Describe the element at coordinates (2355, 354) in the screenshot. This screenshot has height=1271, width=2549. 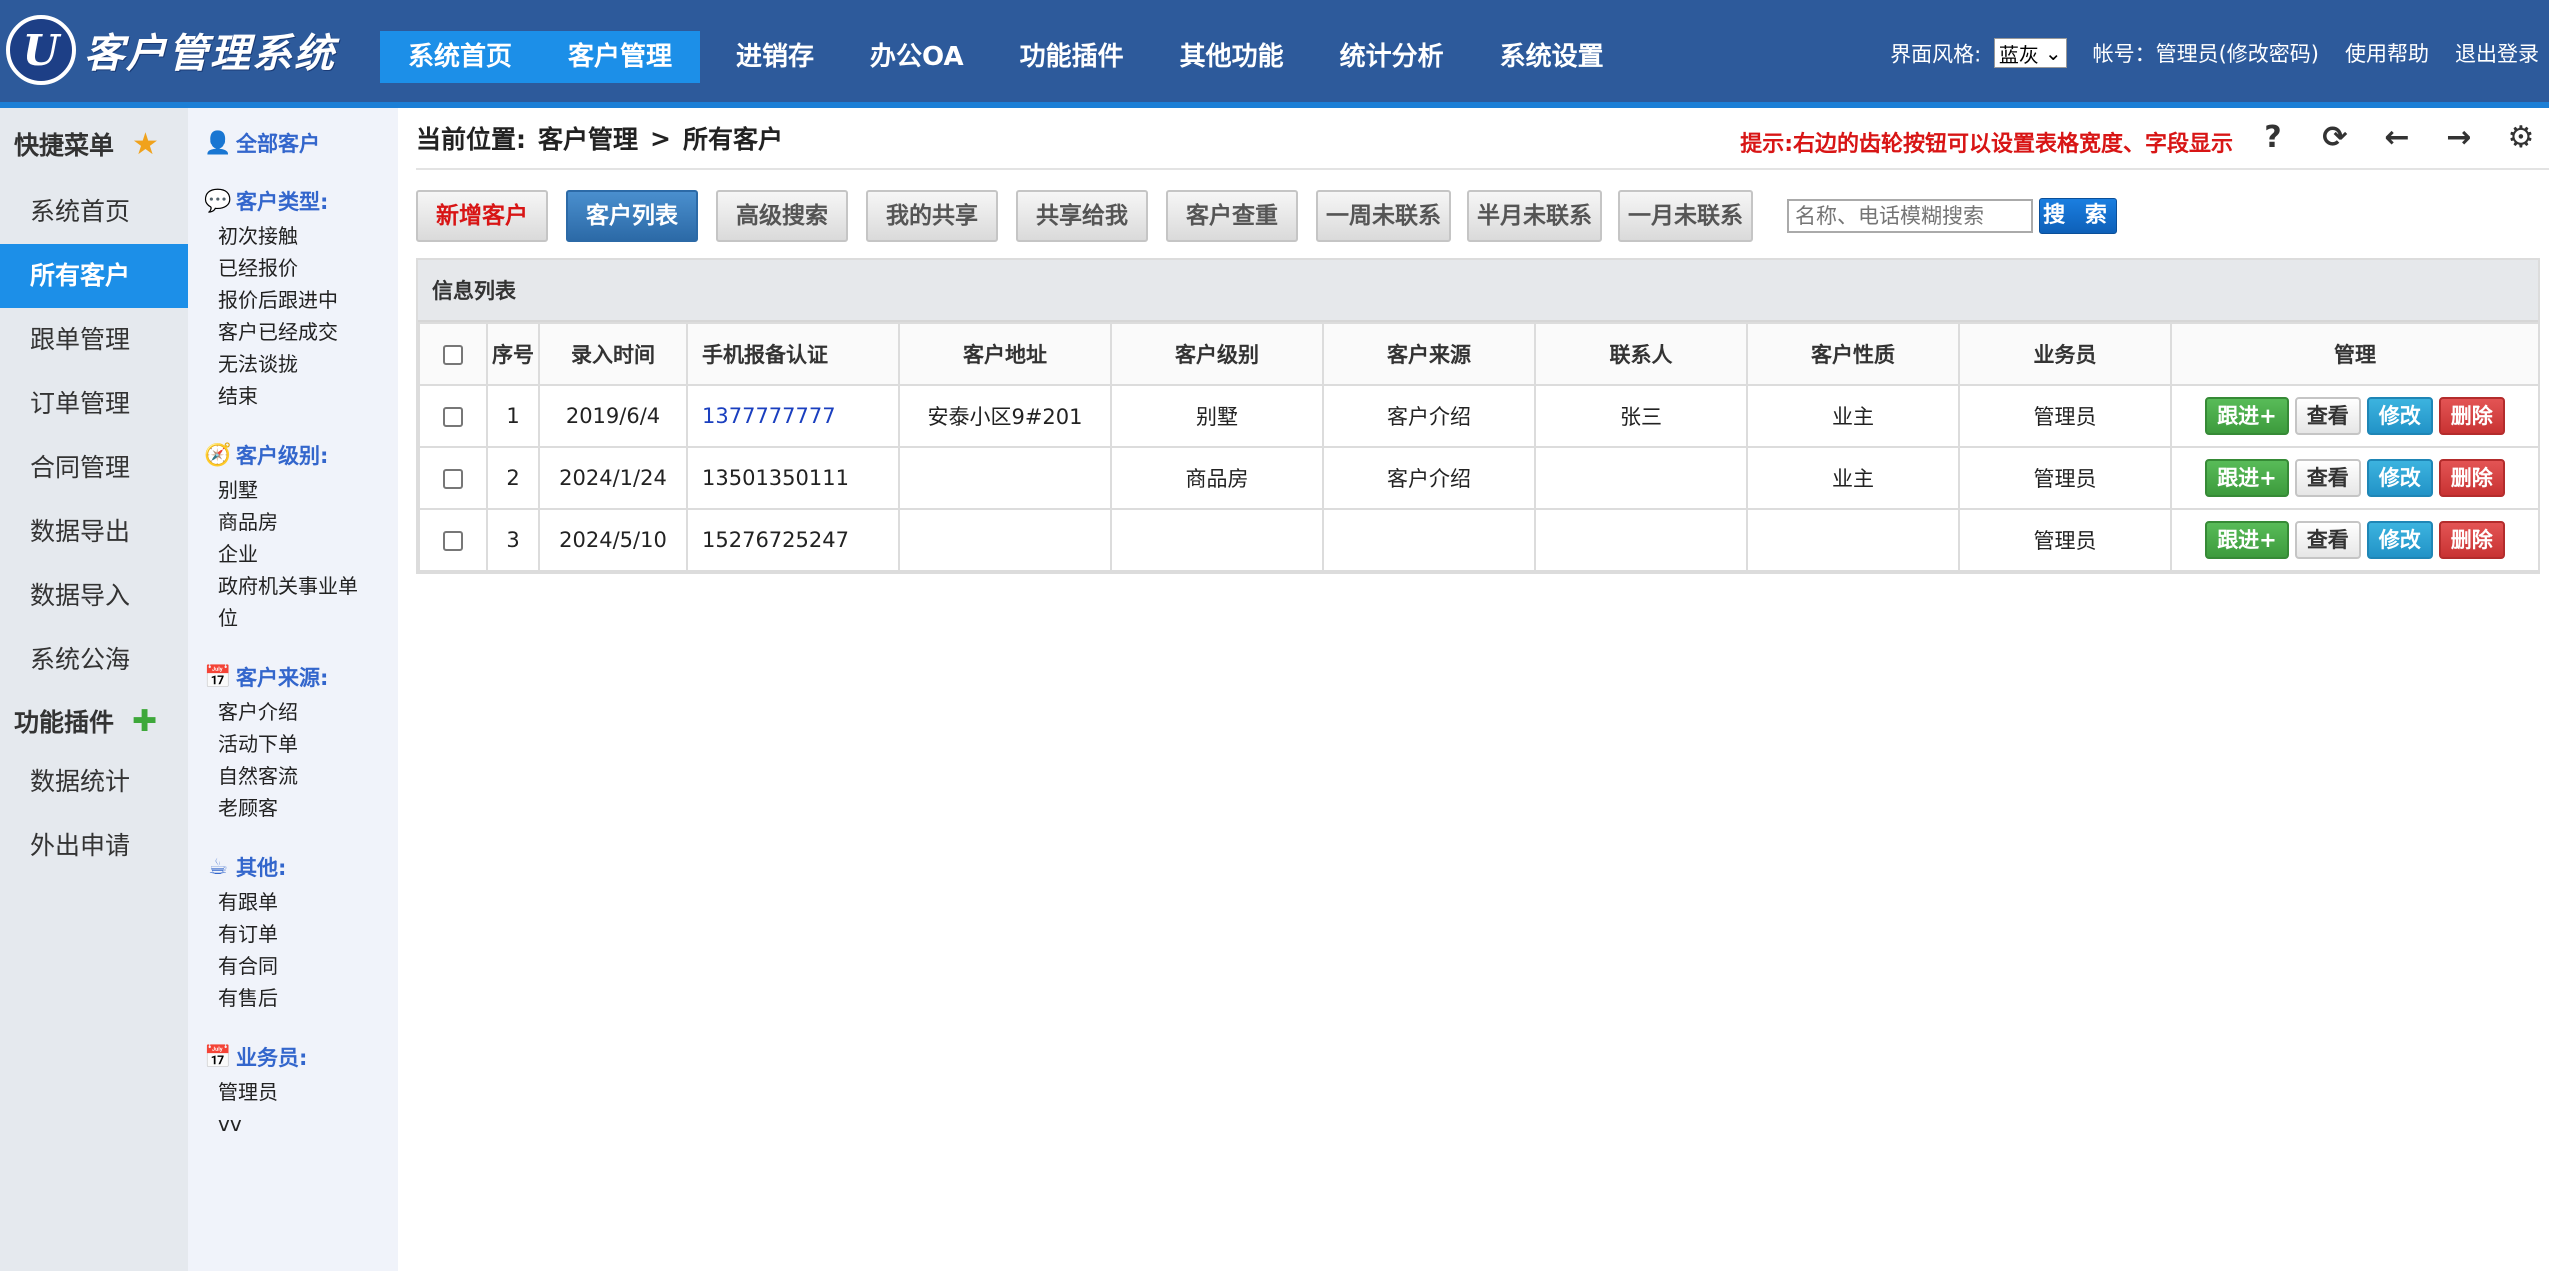
I see `col-header-manage: 管理` at that location.